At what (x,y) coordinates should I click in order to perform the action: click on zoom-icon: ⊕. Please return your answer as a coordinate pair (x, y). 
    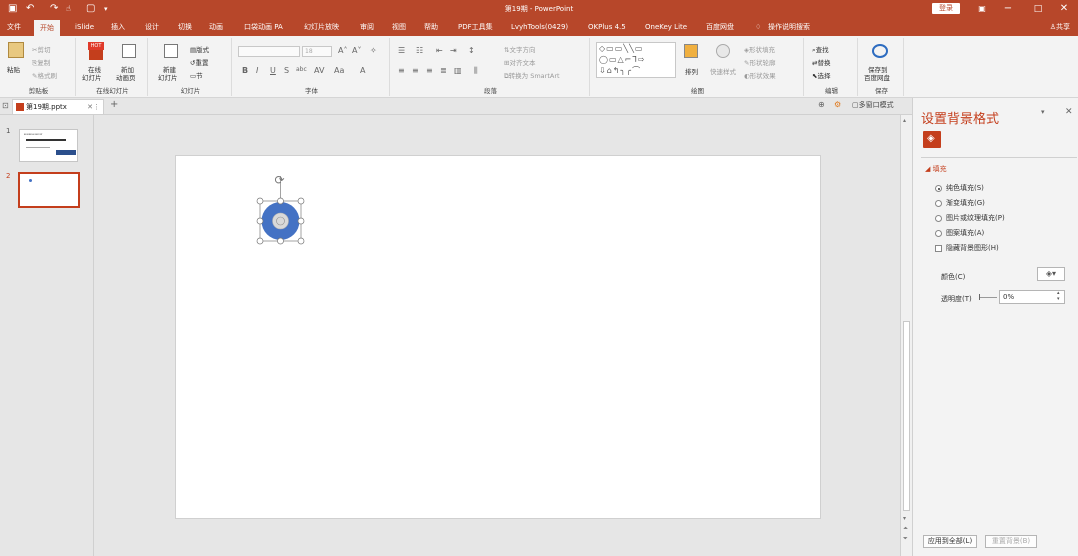
    Looking at the image, I should click on (821, 104).